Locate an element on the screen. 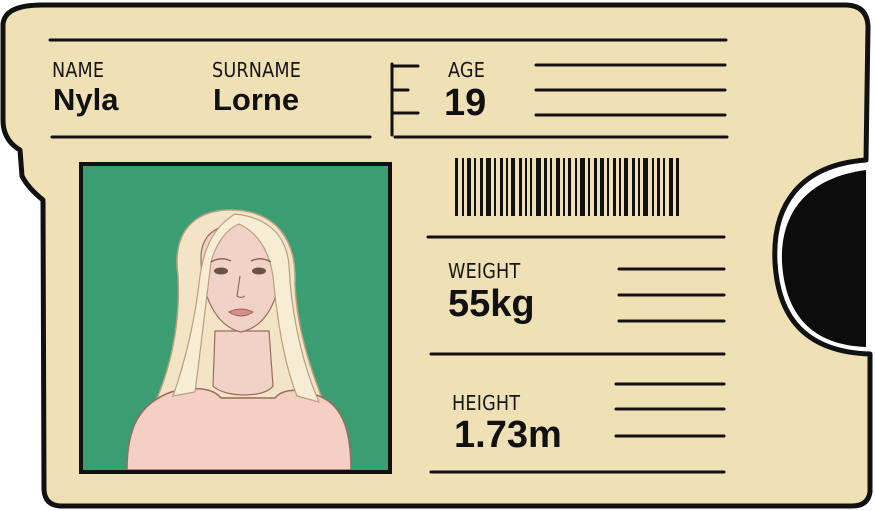  name-label: NAME is located at coordinates (78, 70).